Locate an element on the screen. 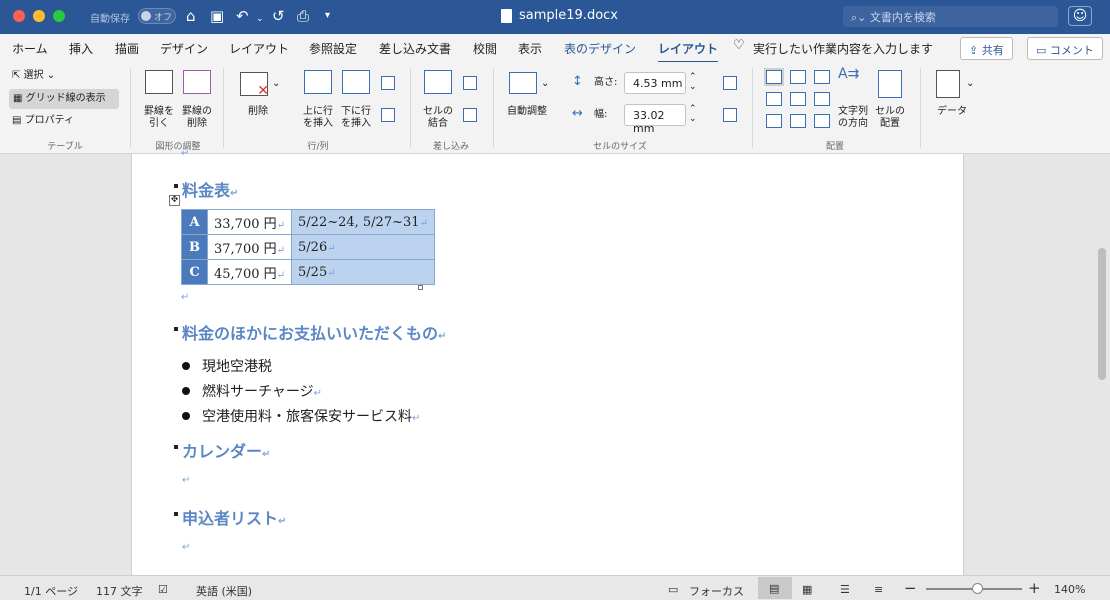 This screenshot has height=600, width=1110. row-dates: 5/22~24, 5/27~31↵ is located at coordinates (363, 222).